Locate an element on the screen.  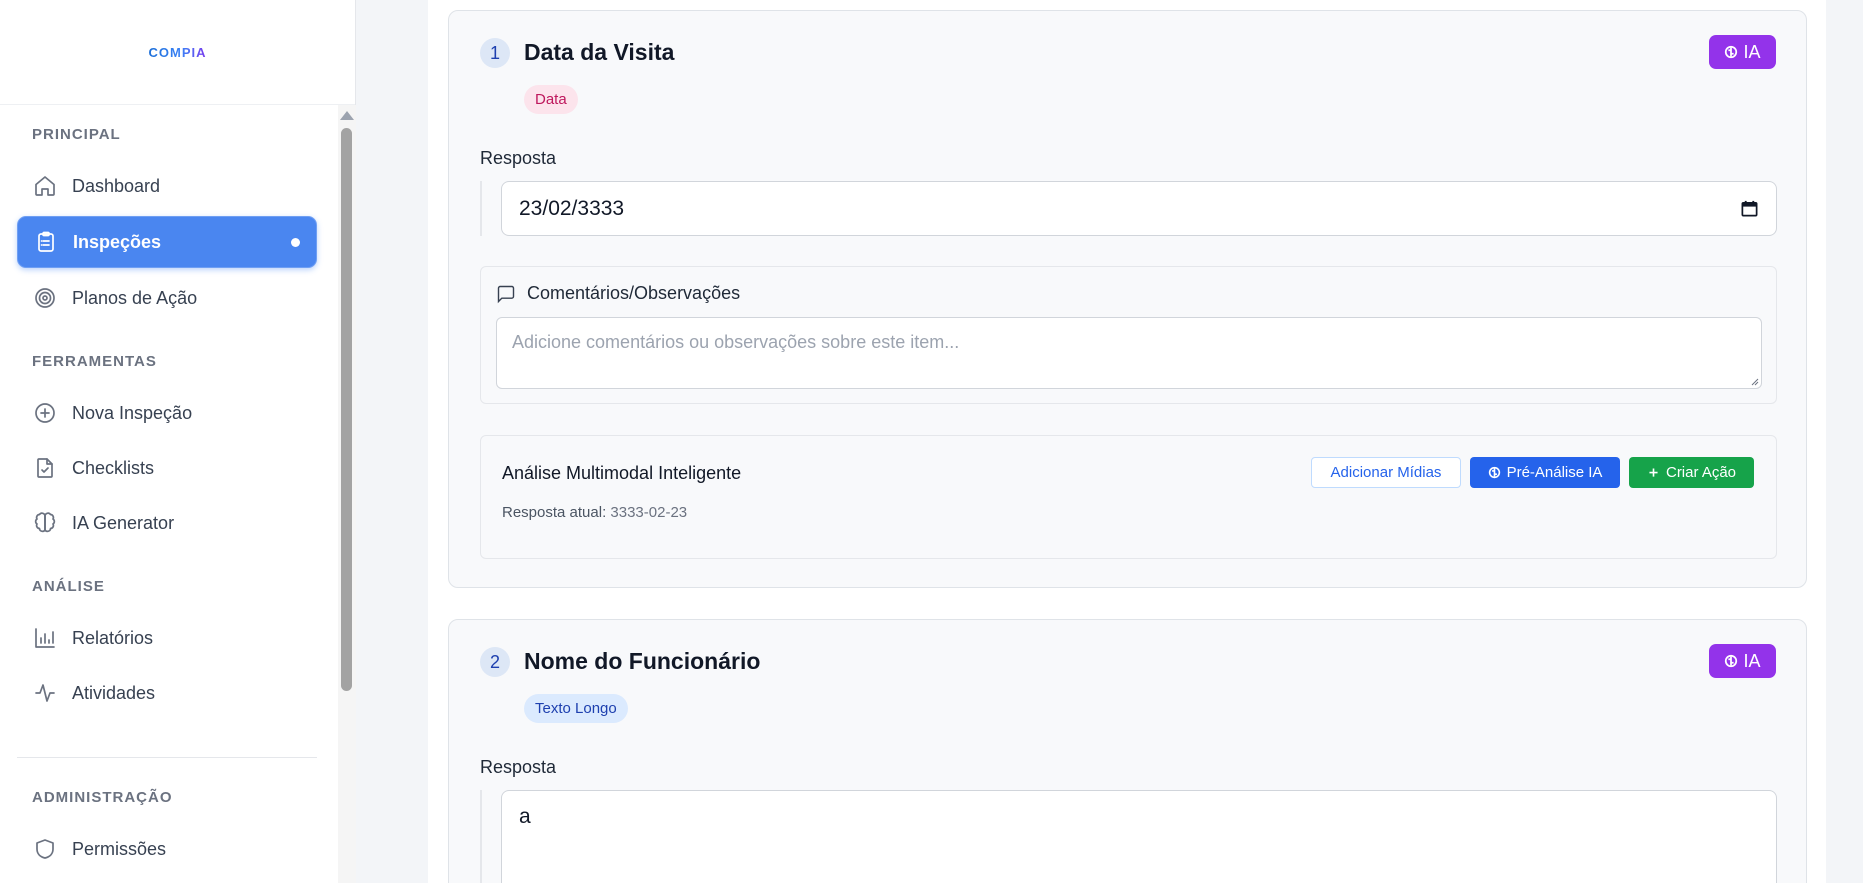
plus-icon is located at coordinates (1653, 472).